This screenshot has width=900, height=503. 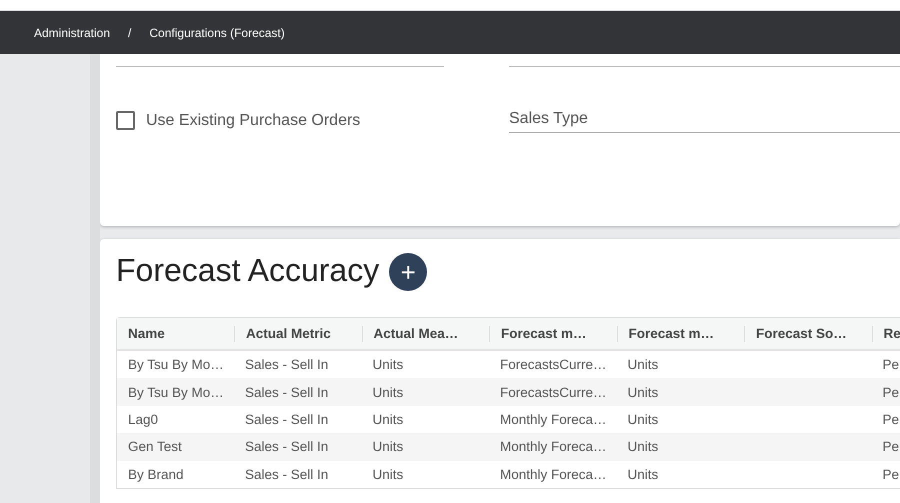 I want to click on column-header: Name, so click(x=175, y=334).